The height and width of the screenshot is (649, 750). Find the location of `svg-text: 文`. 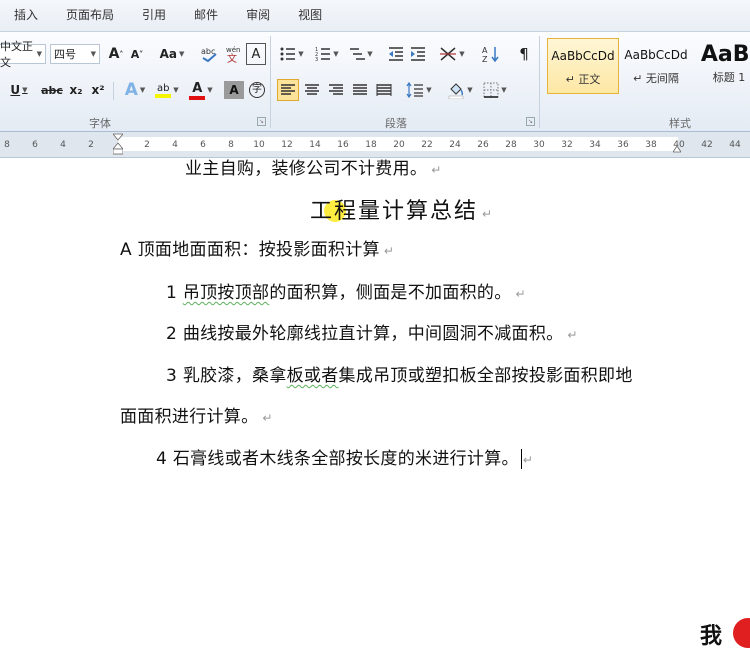

svg-text: 文 is located at coordinates (232, 57).